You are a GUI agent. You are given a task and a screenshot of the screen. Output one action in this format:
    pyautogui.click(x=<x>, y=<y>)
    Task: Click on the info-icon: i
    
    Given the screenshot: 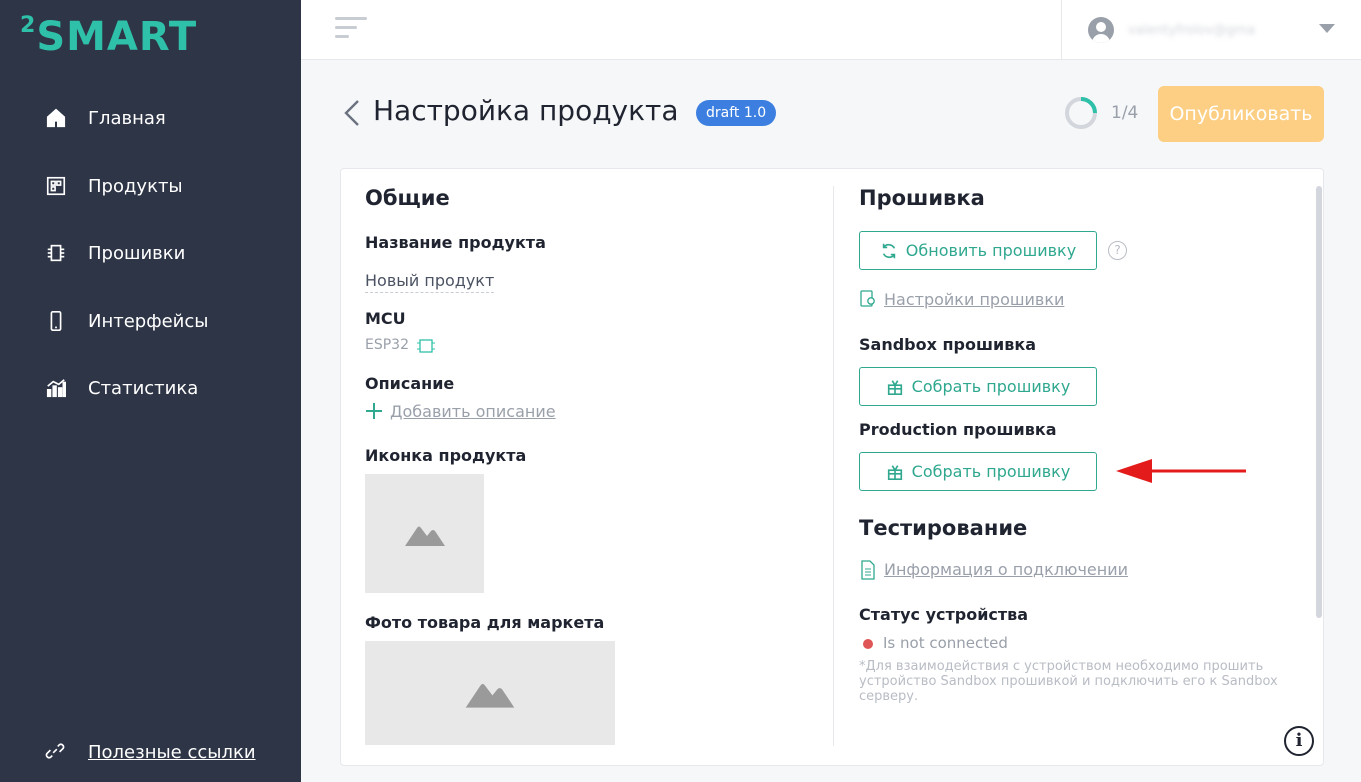 What is the action you would take?
    pyautogui.click(x=1299, y=741)
    